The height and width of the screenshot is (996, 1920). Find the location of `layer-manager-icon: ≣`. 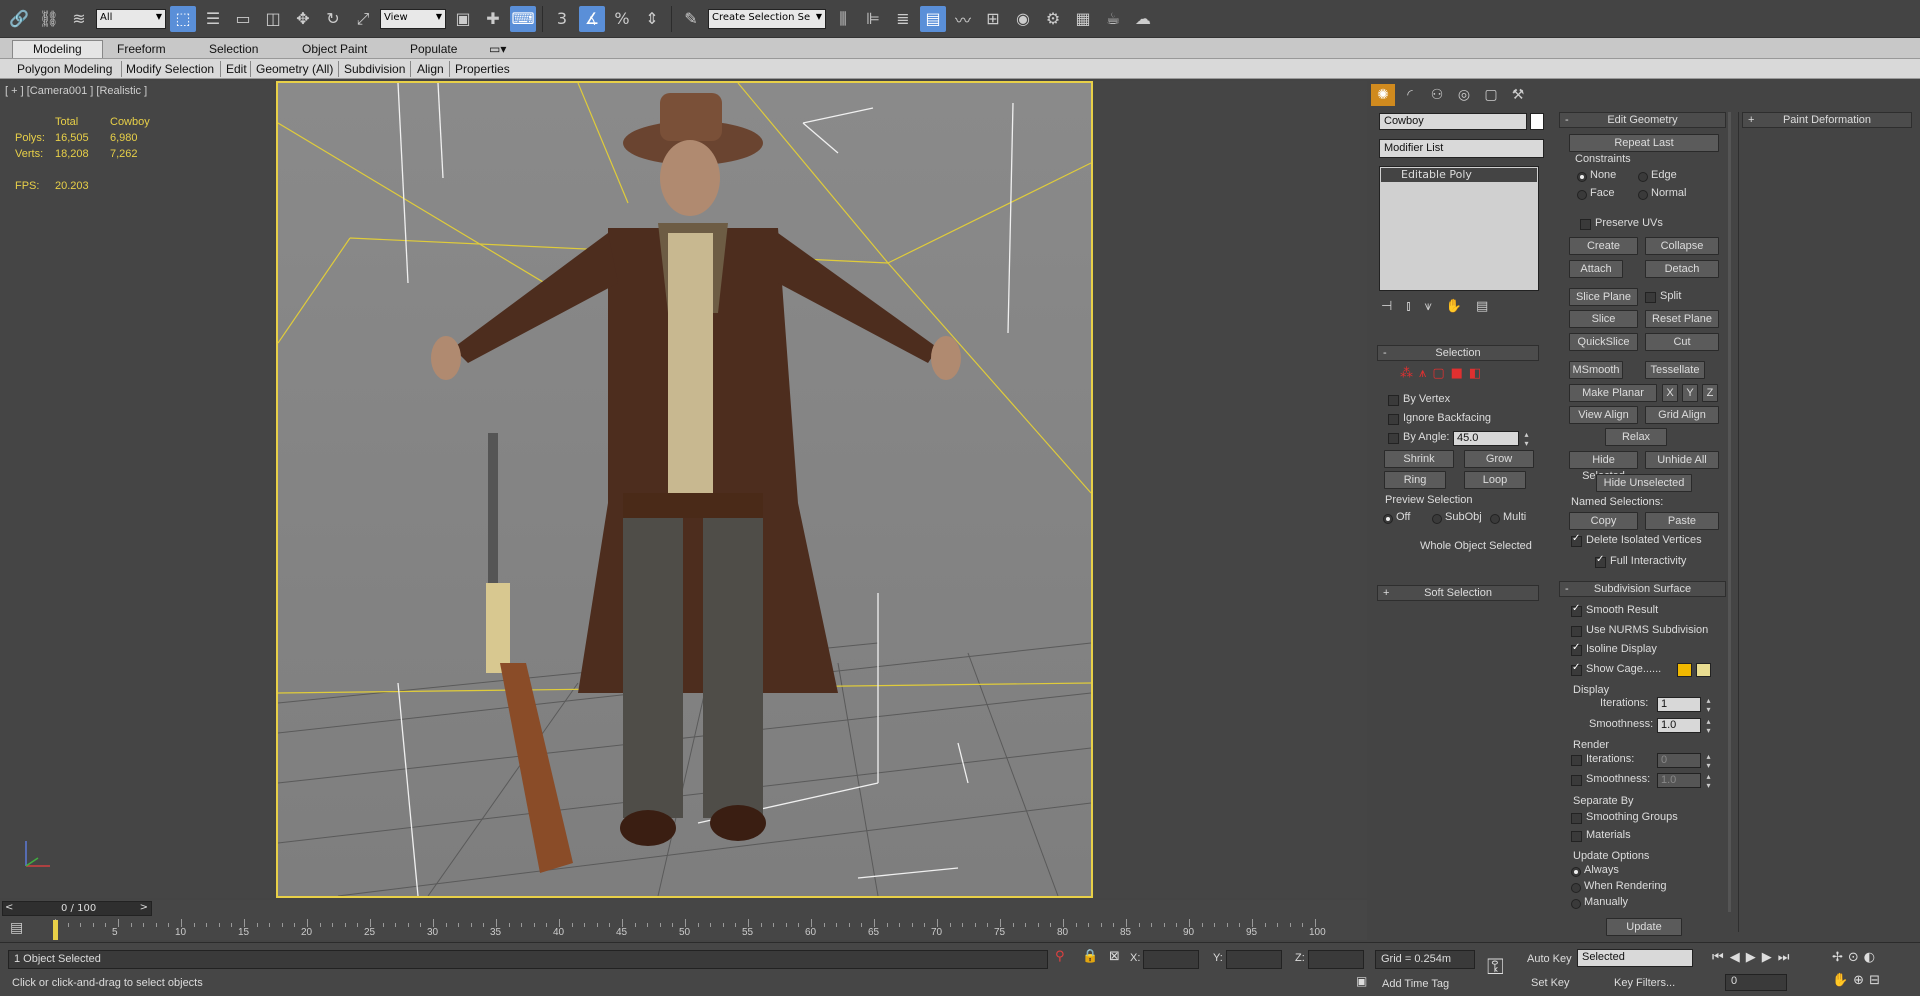

layer-manager-icon: ≣ is located at coordinates (903, 19).